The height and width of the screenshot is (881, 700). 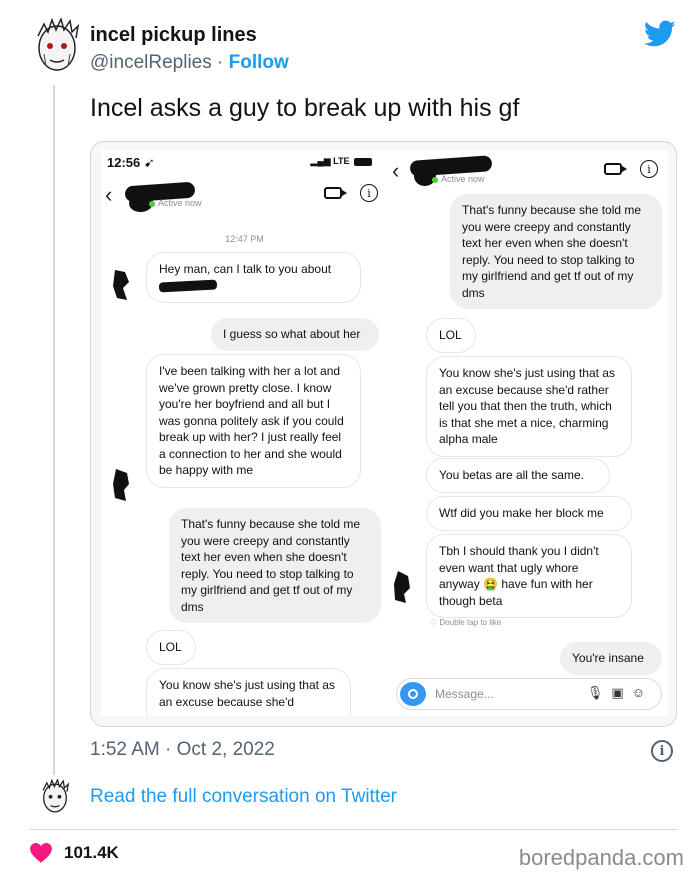 What do you see at coordinates (243, 797) in the screenshot?
I see `read-full-conversation-link: Read the full conversation on Twitter` at bounding box center [243, 797].